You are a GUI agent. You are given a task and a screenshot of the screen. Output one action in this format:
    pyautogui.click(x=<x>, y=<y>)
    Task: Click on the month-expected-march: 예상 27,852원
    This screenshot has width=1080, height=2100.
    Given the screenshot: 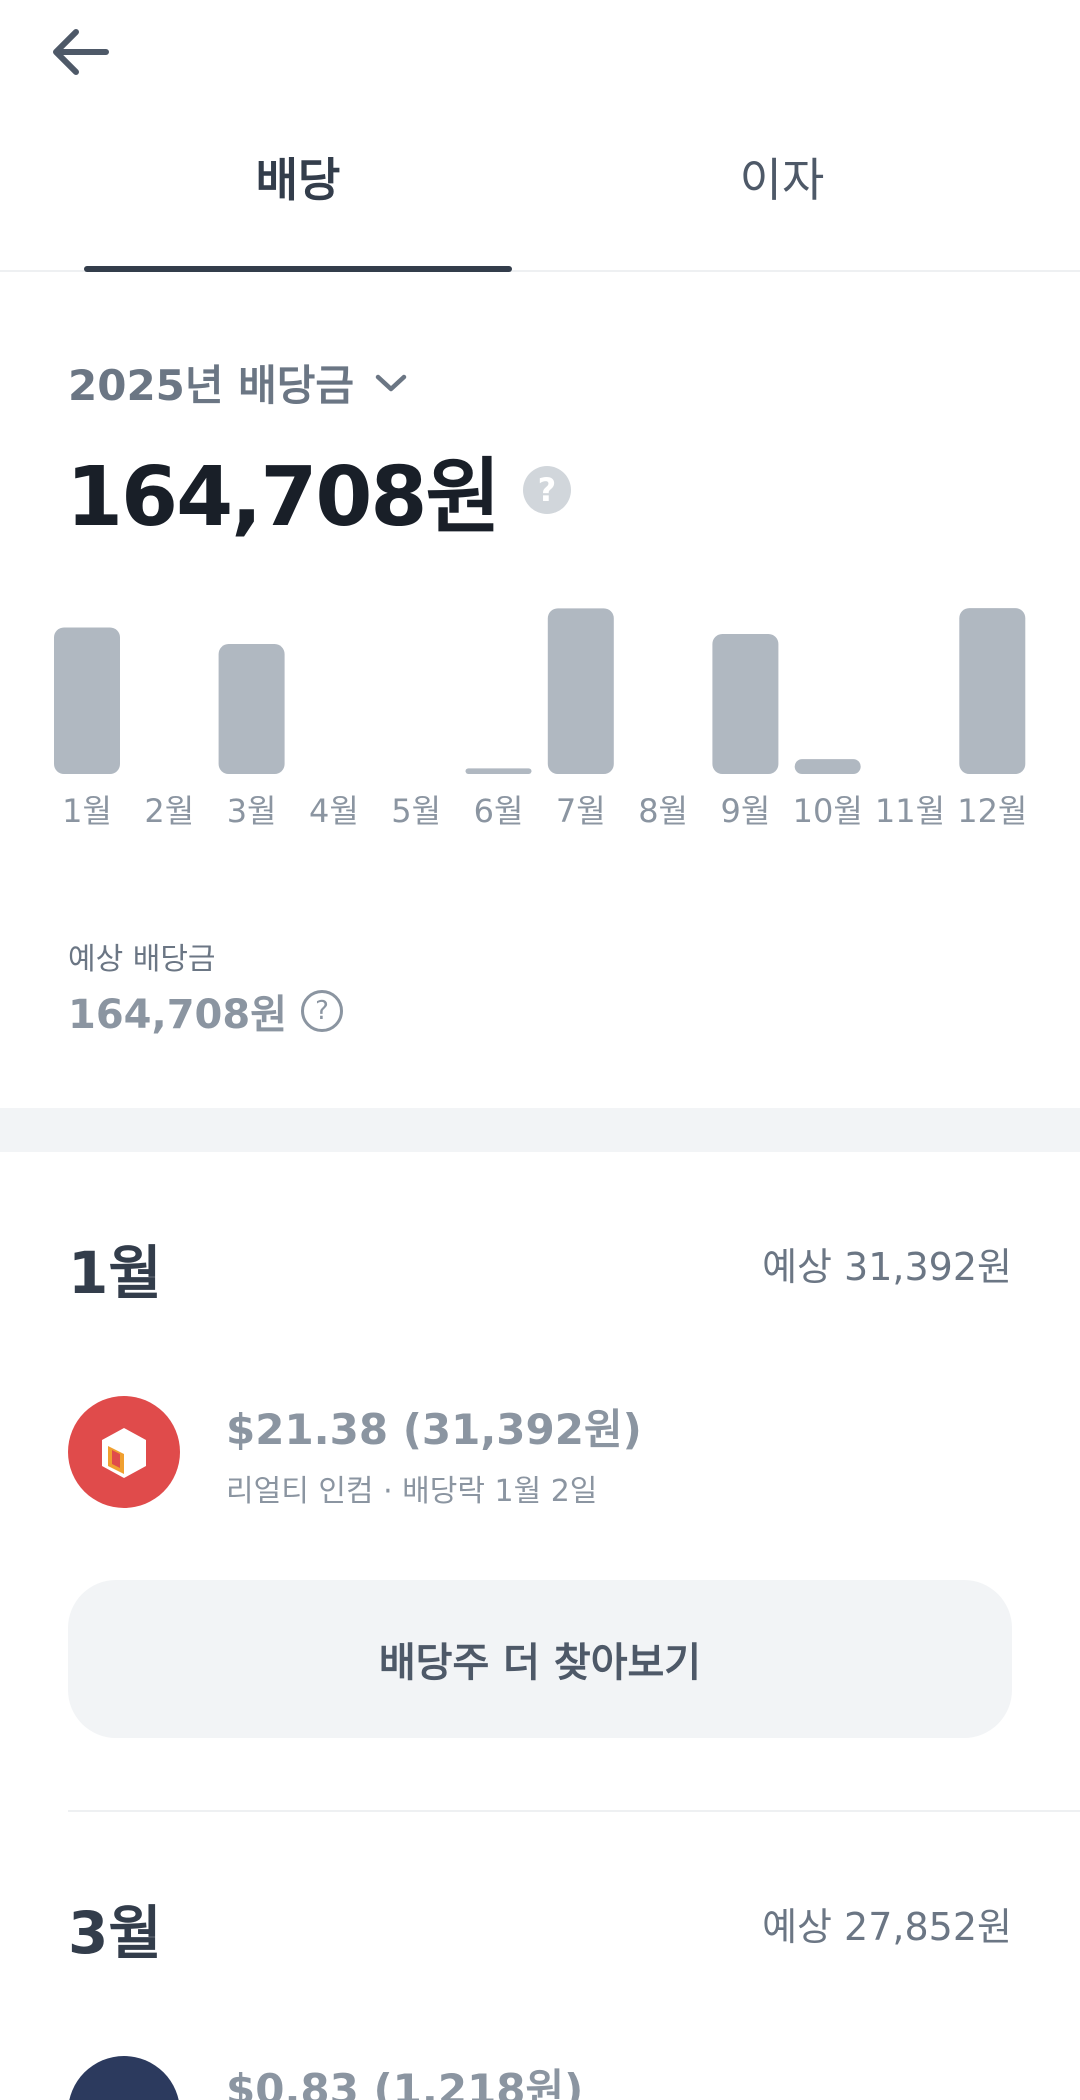 What is the action you would take?
    pyautogui.click(x=887, y=1927)
    